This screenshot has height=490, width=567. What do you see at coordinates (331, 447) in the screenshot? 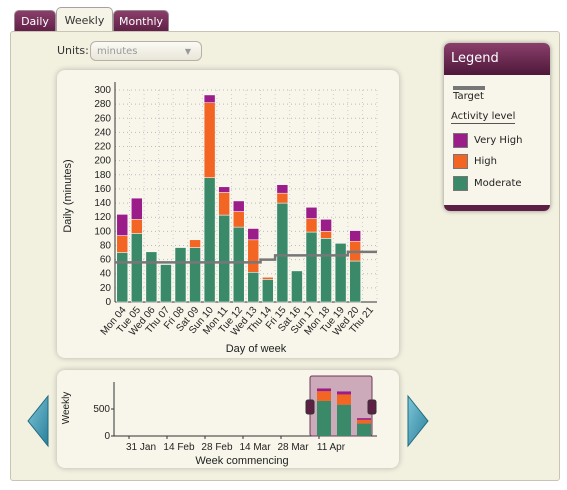
I see `x-tick-label: 11 Apr` at bounding box center [331, 447].